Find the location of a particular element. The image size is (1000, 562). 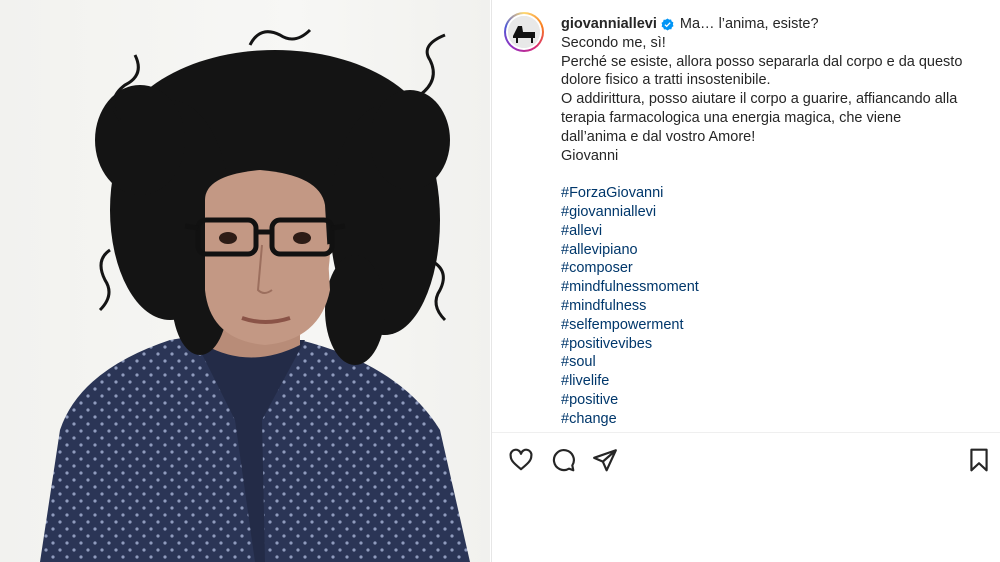

username: giovanniallevi is located at coordinates (609, 24).